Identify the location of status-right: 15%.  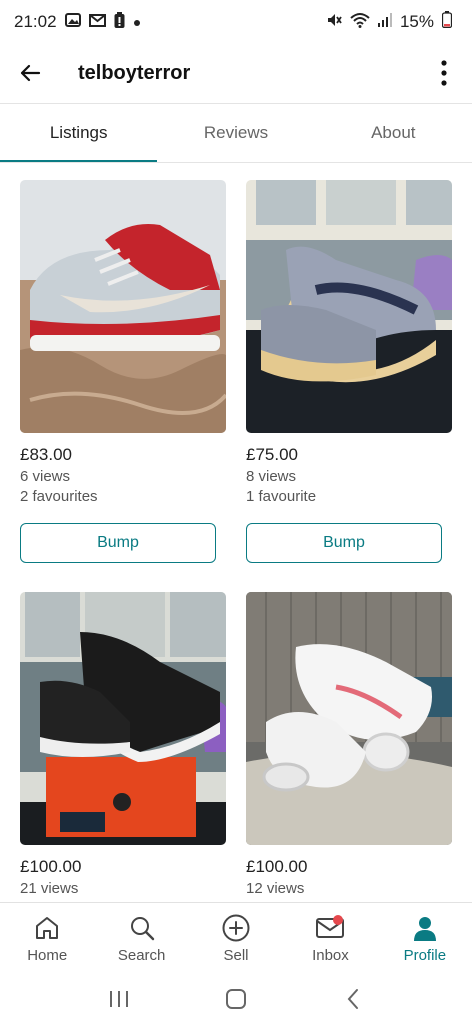
(389, 22).